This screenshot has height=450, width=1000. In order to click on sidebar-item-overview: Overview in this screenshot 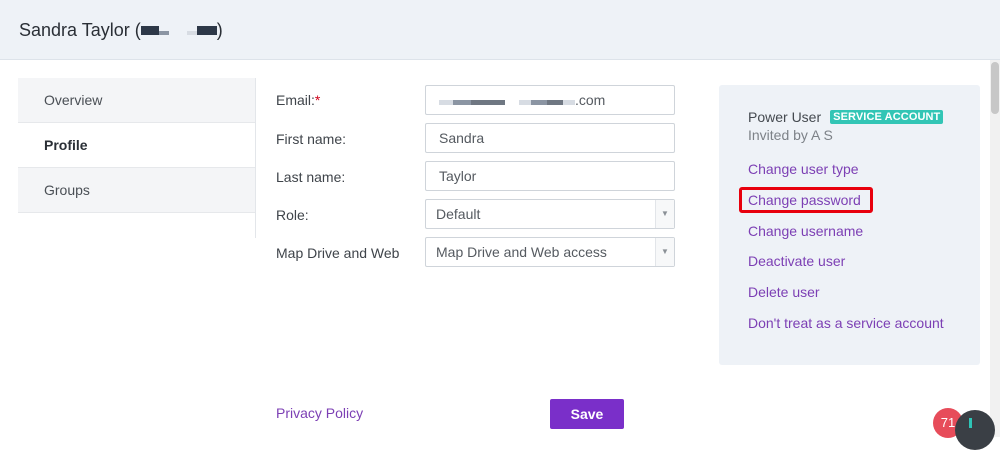, I will do `click(137, 100)`.